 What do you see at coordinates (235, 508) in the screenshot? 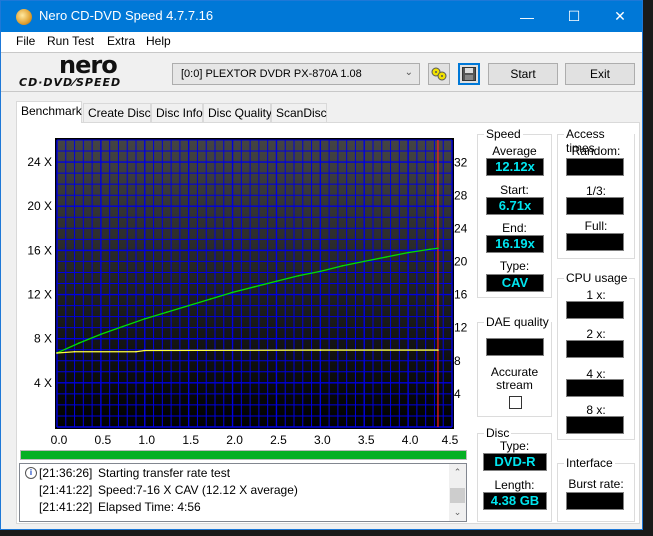
I see `log-row: [21:41:22] Elapsed Time: 4:56` at bounding box center [235, 508].